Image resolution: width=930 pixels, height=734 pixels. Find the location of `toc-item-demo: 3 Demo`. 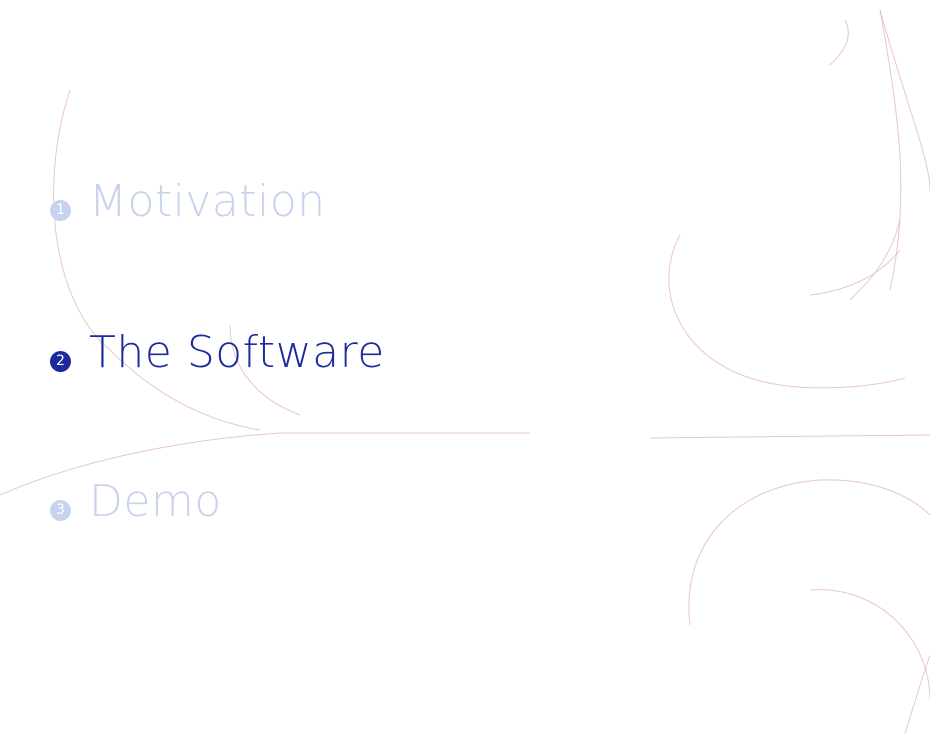

toc-item-demo: 3 Demo is located at coordinates (136, 501).